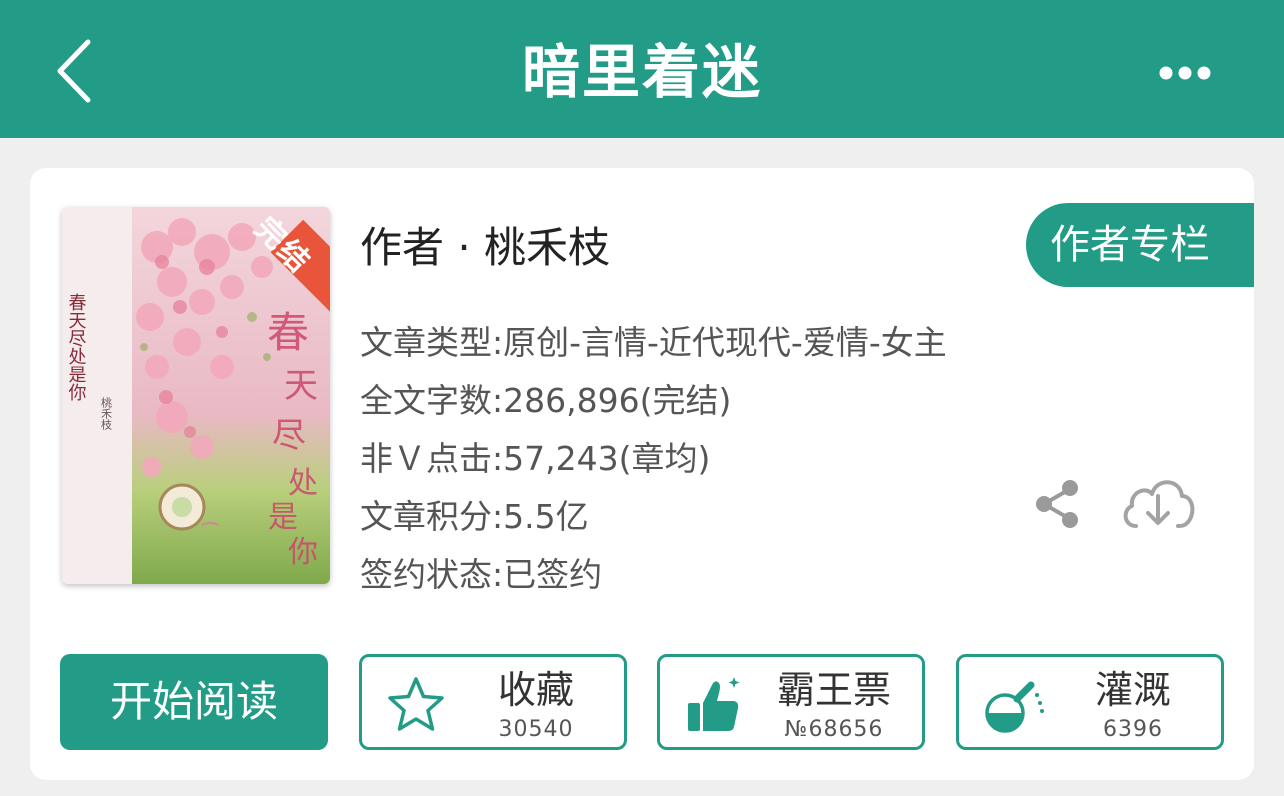 This screenshot has height=796, width=1284. Describe the element at coordinates (833, 690) in the screenshot. I see `ticket-label: 霸王票` at that location.